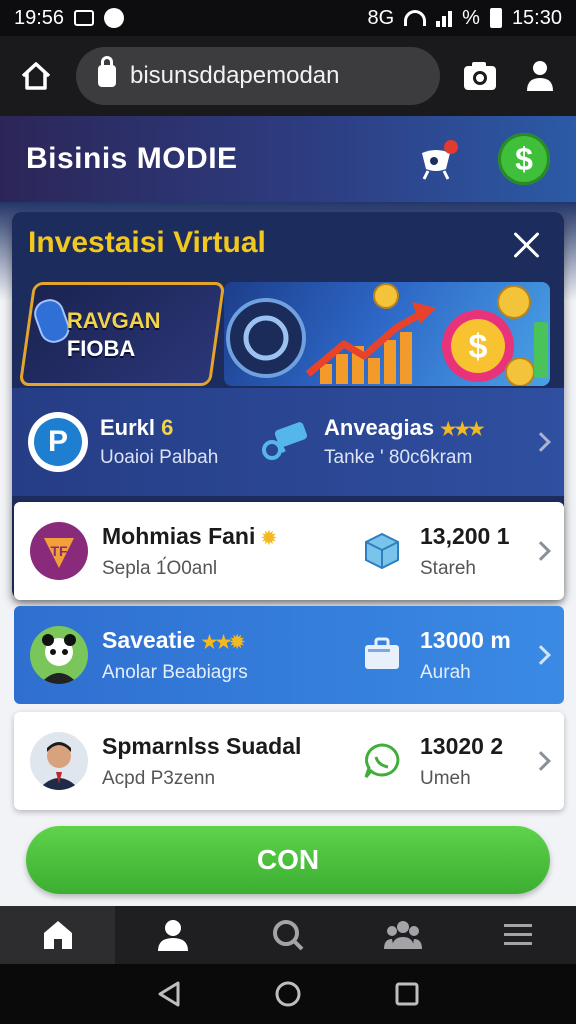 The width and height of the screenshot is (576, 1024). What do you see at coordinates (101, 348) in the screenshot?
I see `promo-line-2: FIOBA` at bounding box center [101, 348].